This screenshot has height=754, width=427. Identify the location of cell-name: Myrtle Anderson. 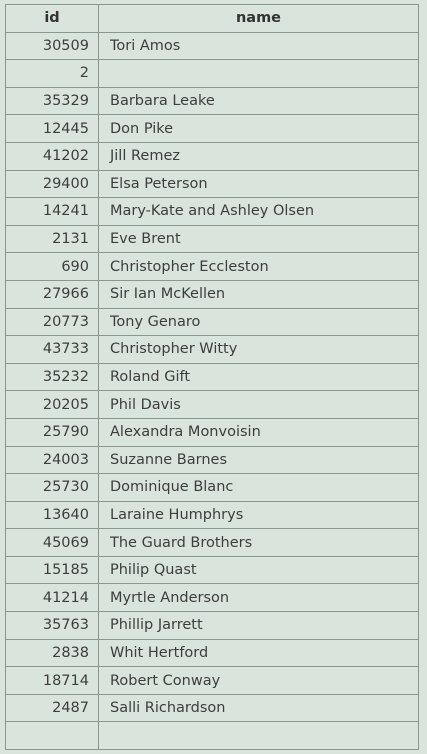
(258, 598).